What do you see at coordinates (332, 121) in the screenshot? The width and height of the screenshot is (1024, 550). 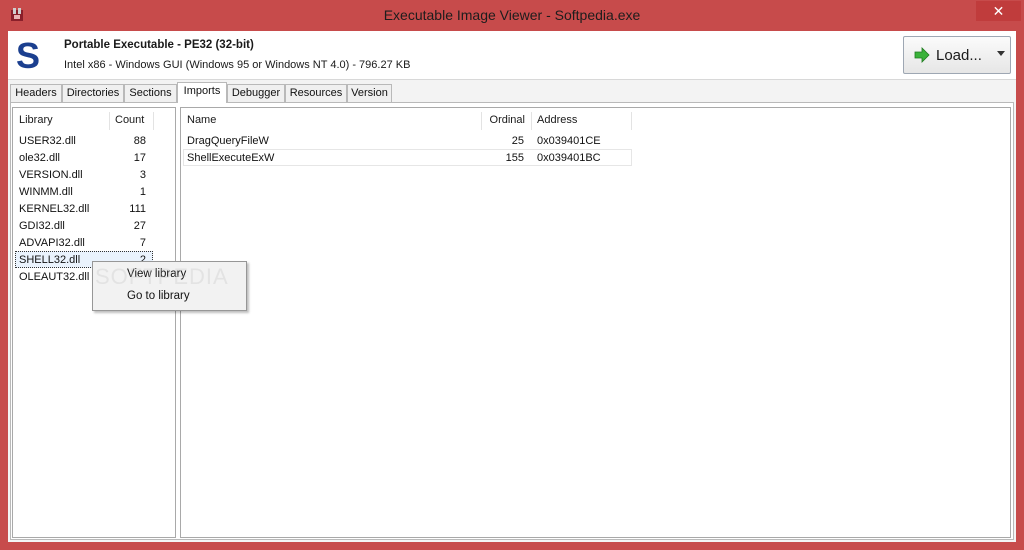 I see `column-header-name: Name` at bounding box center [332, 121].